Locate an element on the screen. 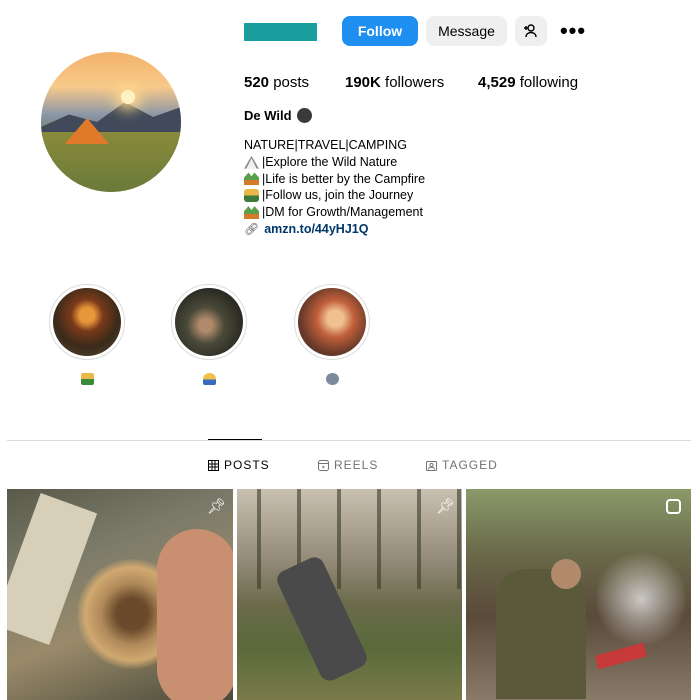  suggested-users-button is located at coordinates (531, 31).